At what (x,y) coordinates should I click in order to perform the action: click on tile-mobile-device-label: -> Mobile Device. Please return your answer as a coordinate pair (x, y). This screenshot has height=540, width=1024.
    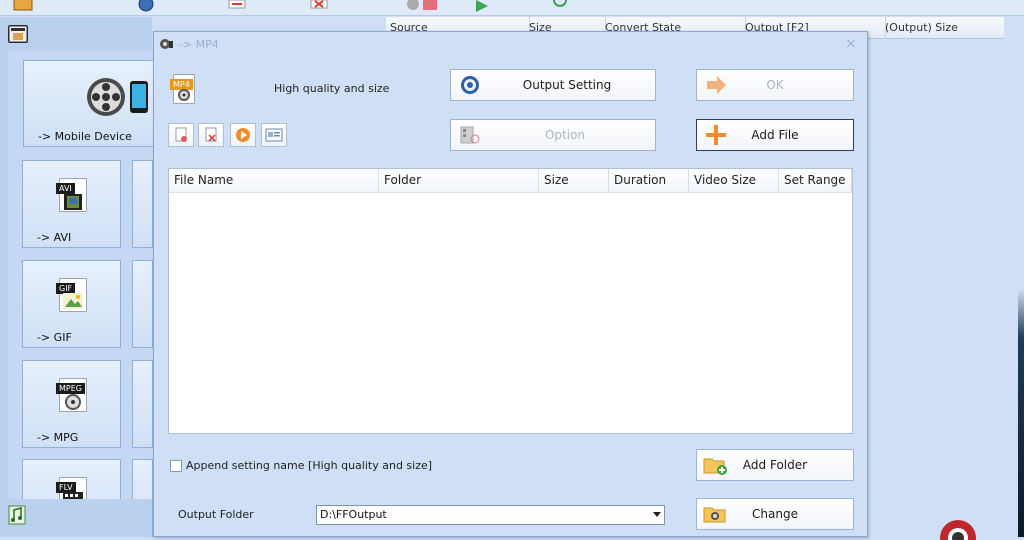
    Looking at the image, I should click on (85, 136).